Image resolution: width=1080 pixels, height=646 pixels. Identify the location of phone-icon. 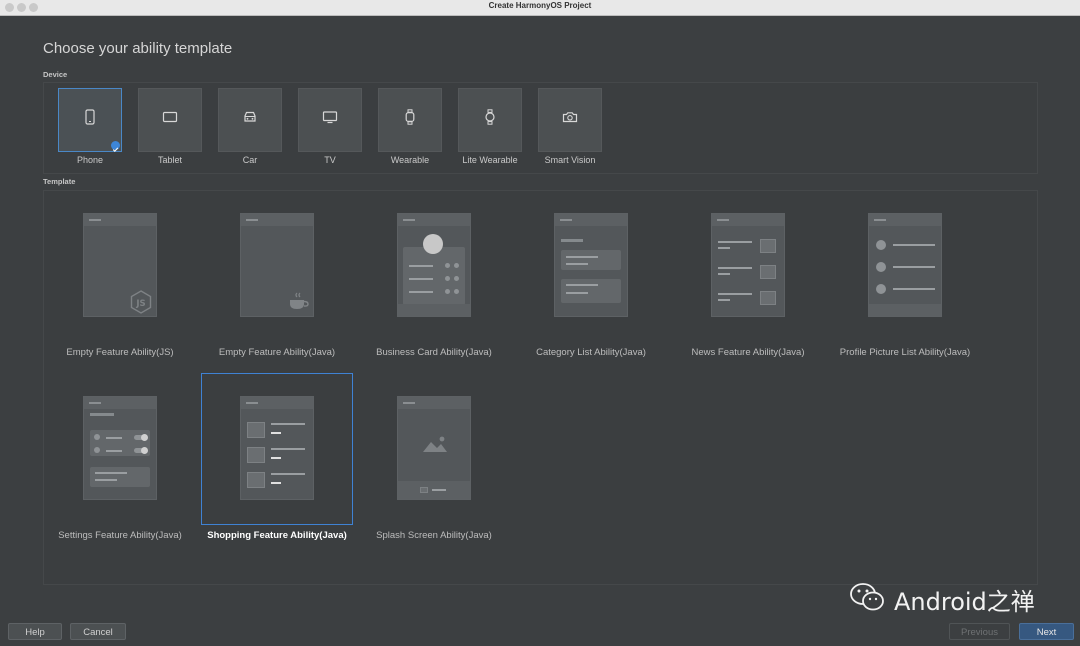
(90, 119).